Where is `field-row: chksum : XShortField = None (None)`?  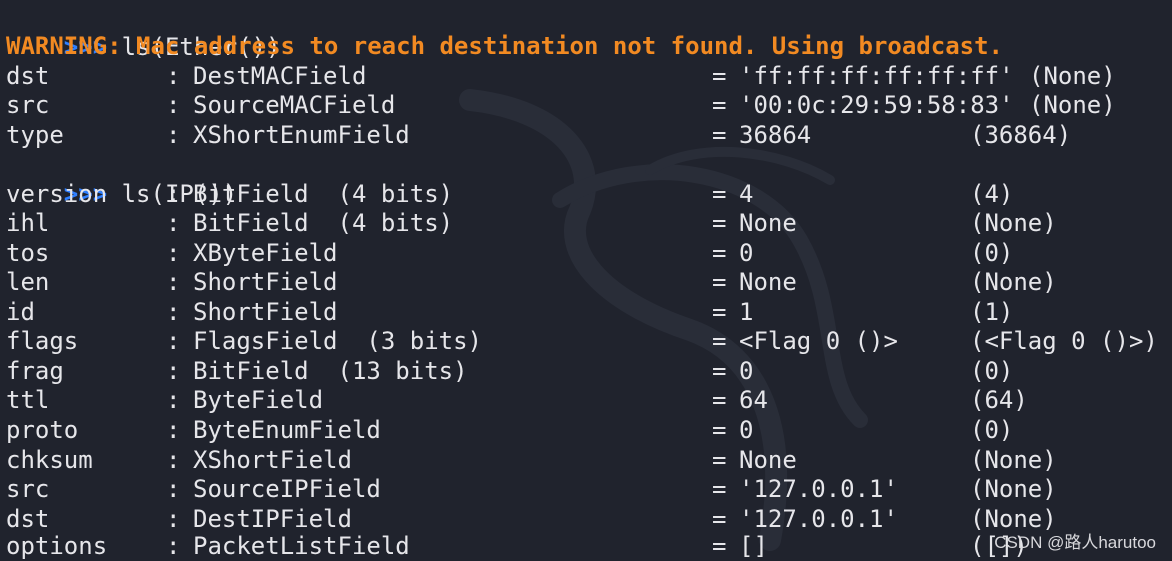
field-row: chksum : XShortField = None (None) is located at coordinates (531, 460).